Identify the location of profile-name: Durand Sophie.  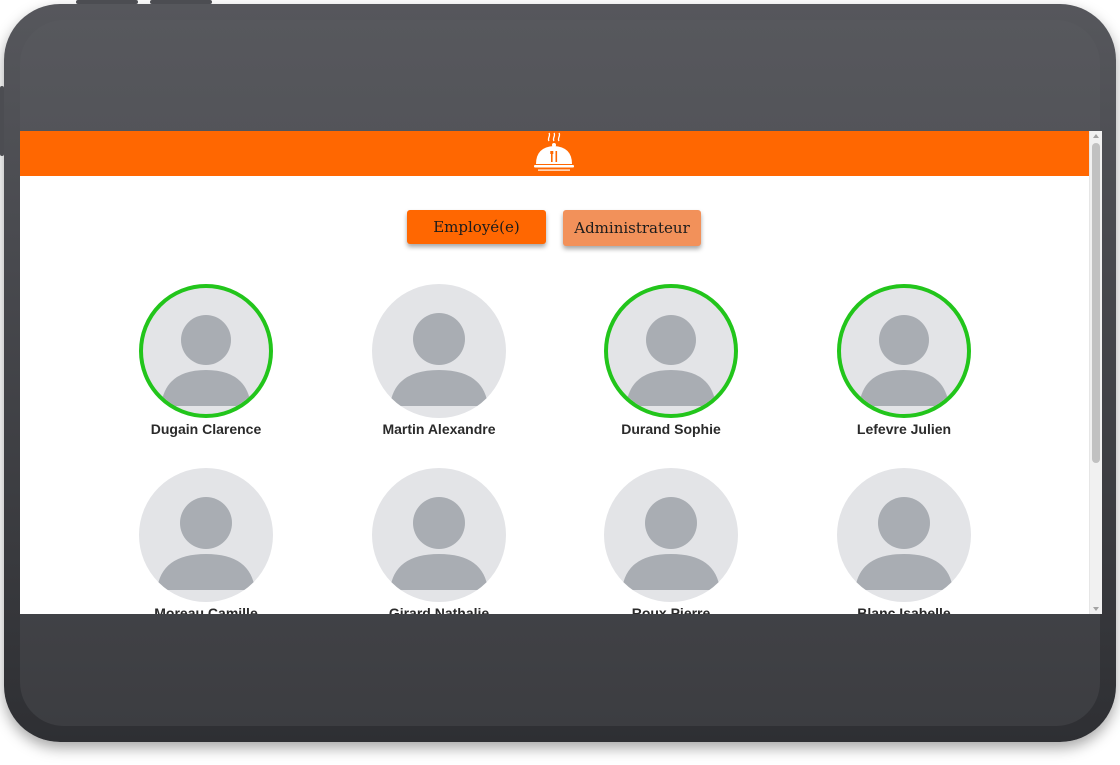
(671, 429).